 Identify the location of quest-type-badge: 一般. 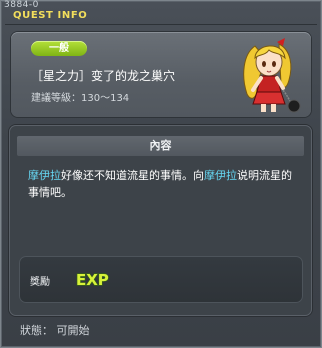
(59, 48).